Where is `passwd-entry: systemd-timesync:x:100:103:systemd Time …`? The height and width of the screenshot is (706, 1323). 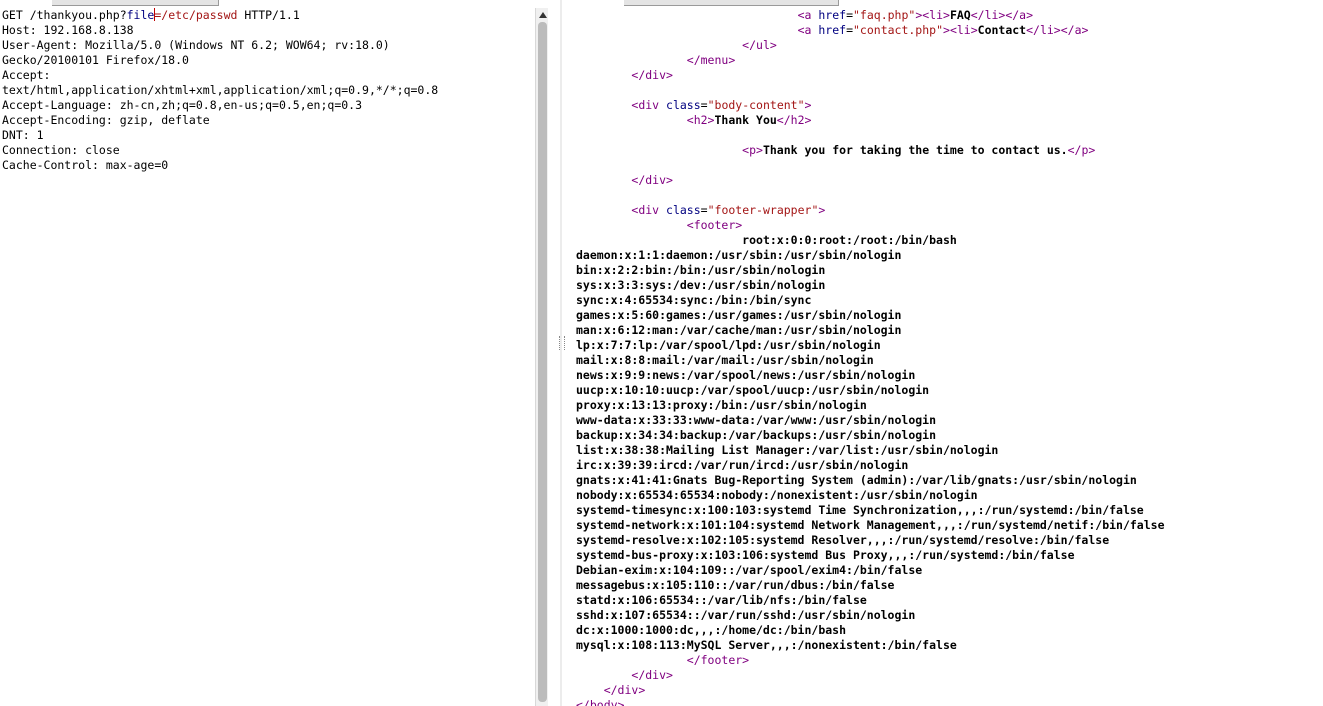 passwd-entry: systemd-timesync:x:100:103:systemd Time … is located at coordinates (870, 510).